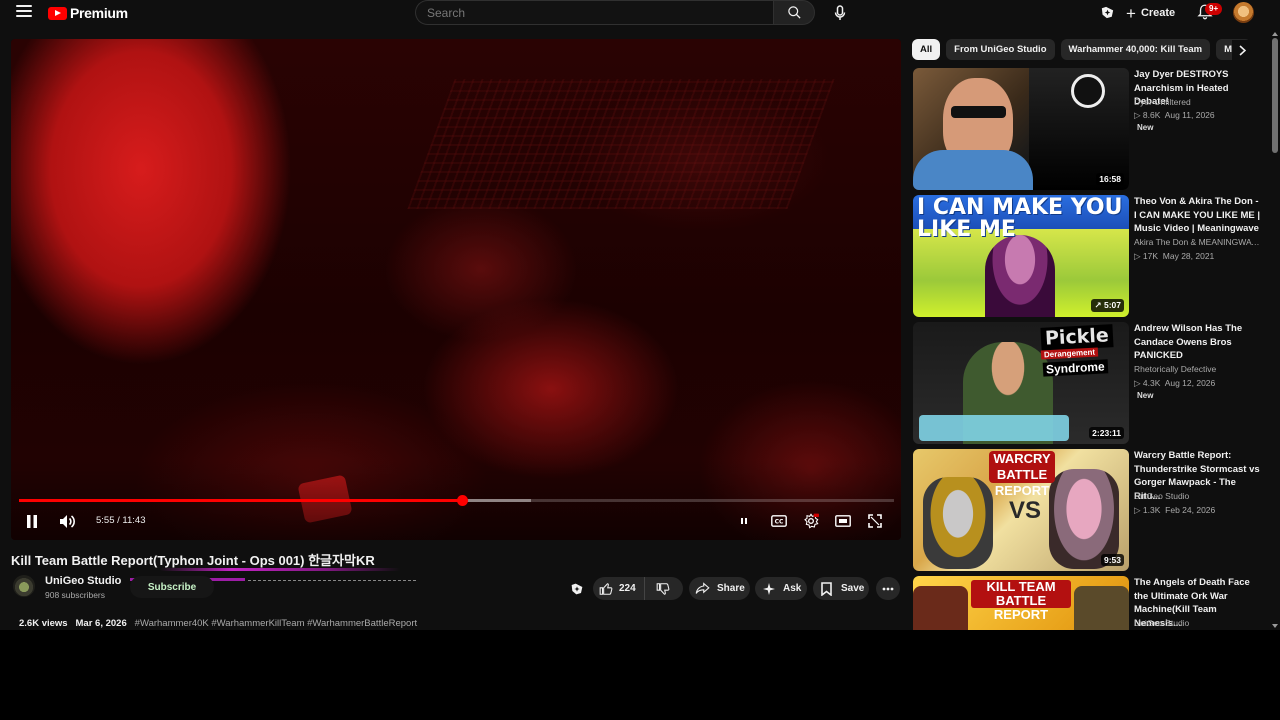 Image resolution: width=1280 pixels, height=720 pixels. Describe the element at coordinates (1197, 369) in the screenshot. I see `recommended-channel: Rhetorically Defective` at that location.